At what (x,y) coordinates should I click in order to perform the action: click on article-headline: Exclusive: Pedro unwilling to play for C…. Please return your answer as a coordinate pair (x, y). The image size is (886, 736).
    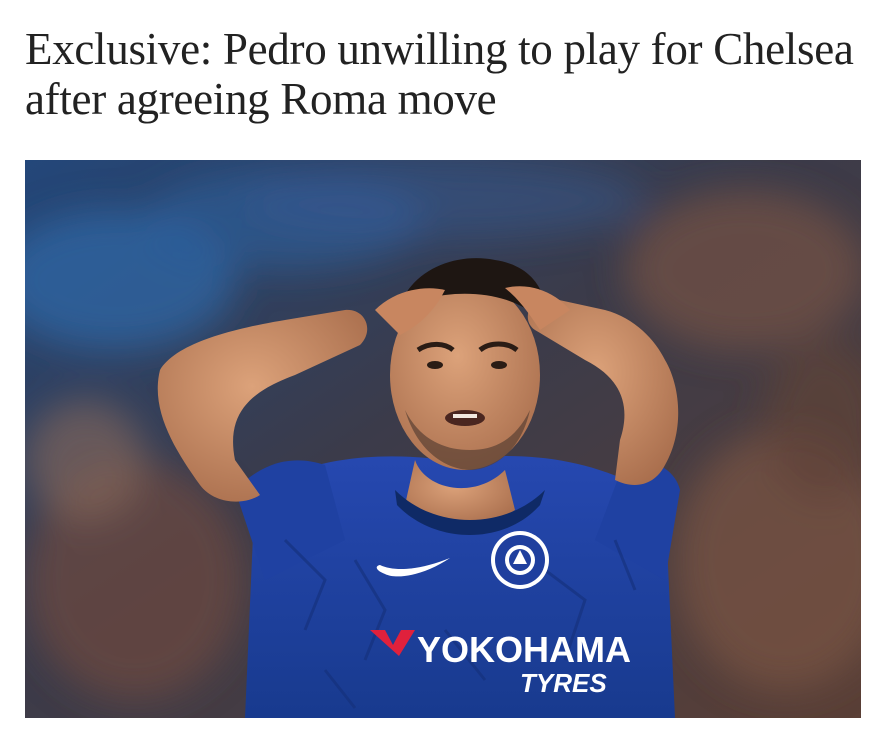
    Looking at the image, I should click on (445, 74).